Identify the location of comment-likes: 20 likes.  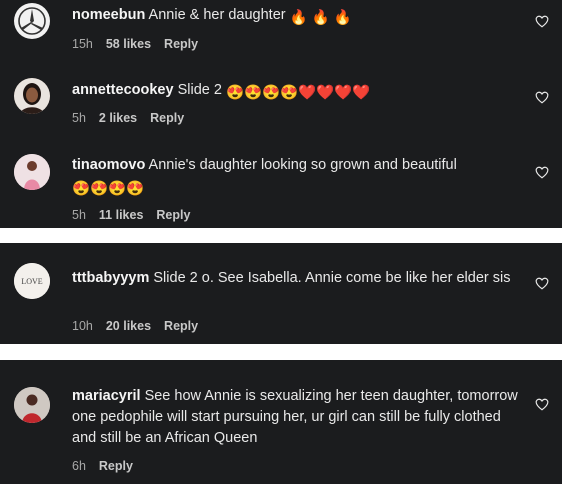
(128, 326).